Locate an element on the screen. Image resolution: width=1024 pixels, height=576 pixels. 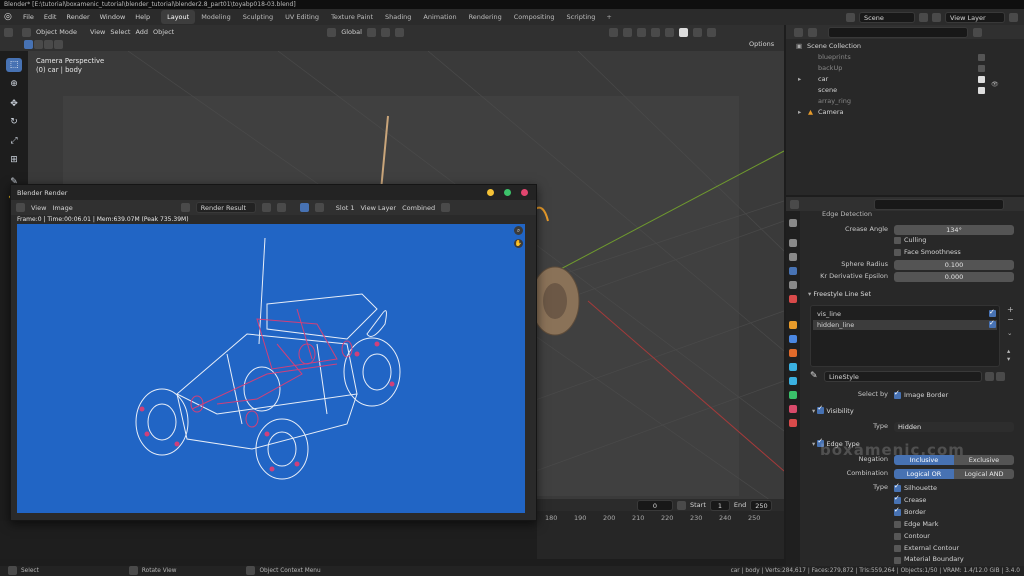
menu-edit: Edit is located at coordinates (50, 17).